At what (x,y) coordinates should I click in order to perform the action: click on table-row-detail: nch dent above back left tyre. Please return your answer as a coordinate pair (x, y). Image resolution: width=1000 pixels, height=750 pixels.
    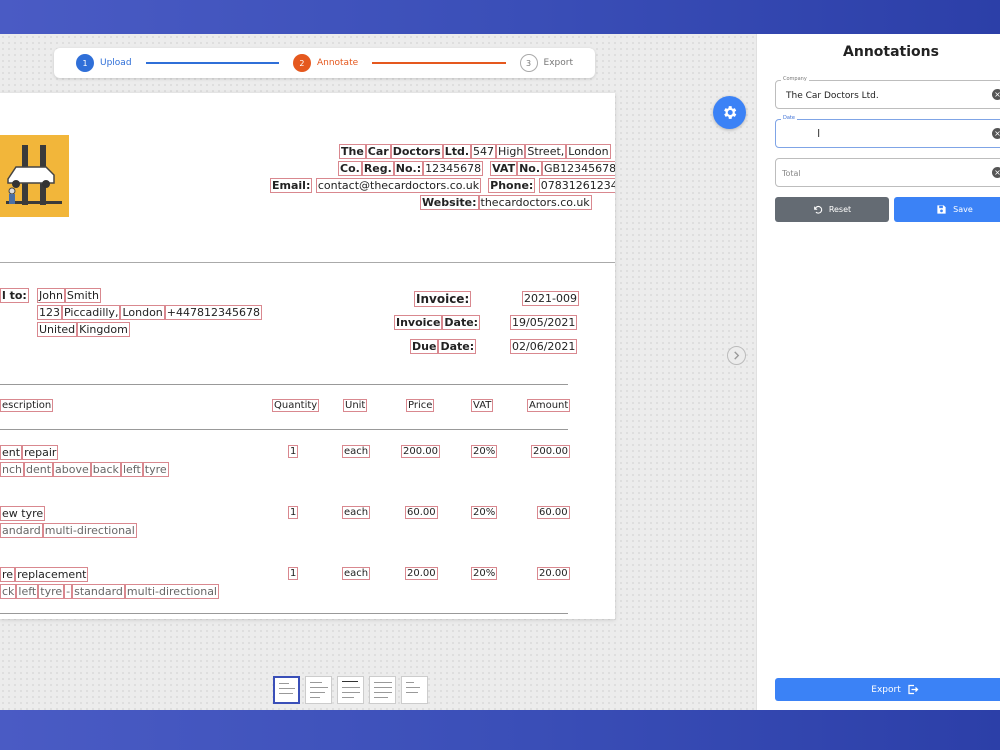
    Looking at the image, I should click on (84, 469).